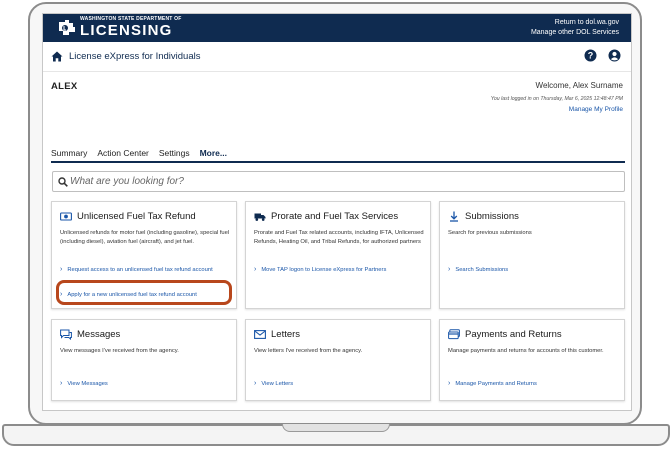  I want to click on card-title: Submissions, so click(492, 216).